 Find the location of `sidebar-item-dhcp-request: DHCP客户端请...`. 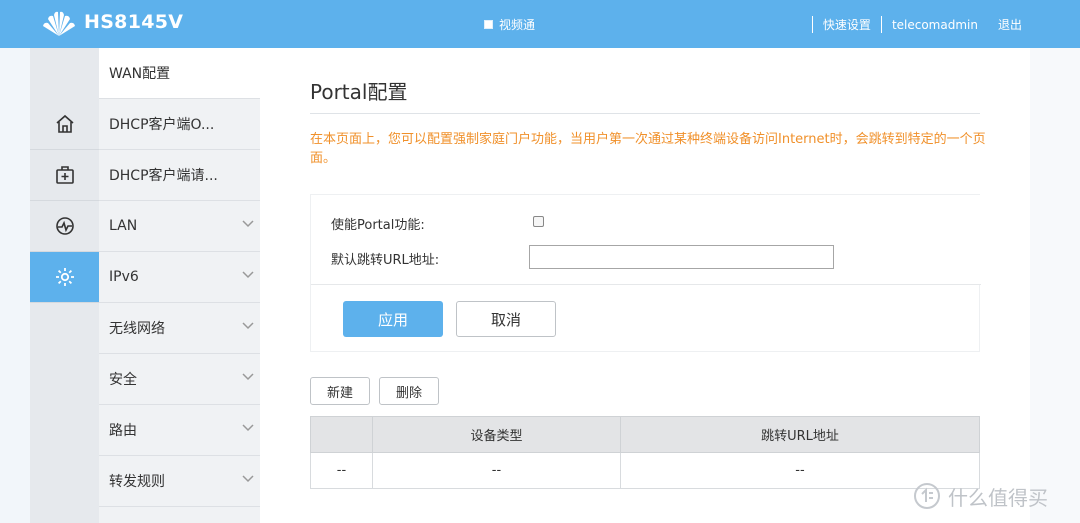

sidebar-item-dhcp-request: DHCP客户端请... is located at coordinates (179, 175).